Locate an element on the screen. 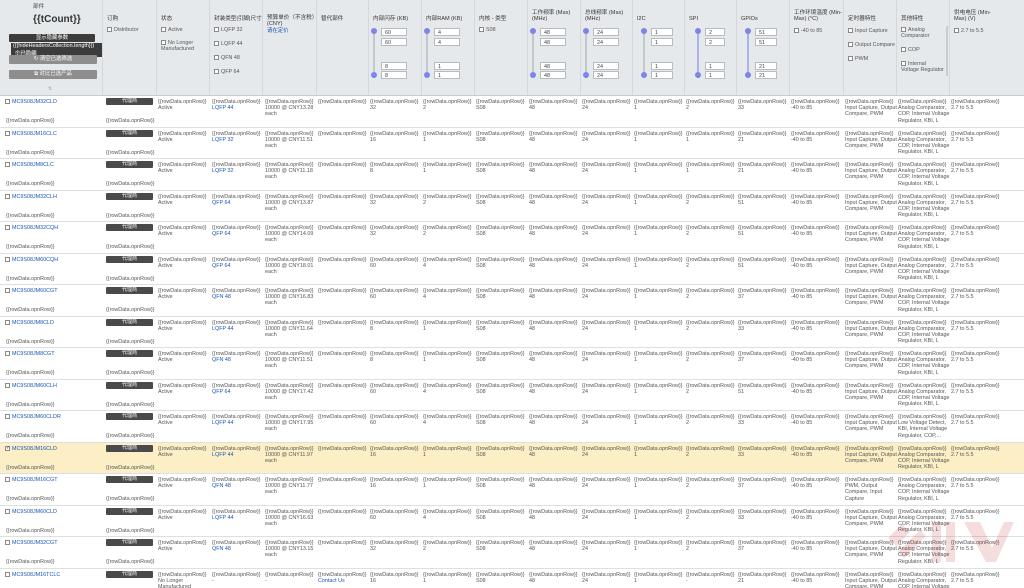 This screenshot has height=588, width=1024. flash-min-input: 8 is located at coordinates (394, 66).